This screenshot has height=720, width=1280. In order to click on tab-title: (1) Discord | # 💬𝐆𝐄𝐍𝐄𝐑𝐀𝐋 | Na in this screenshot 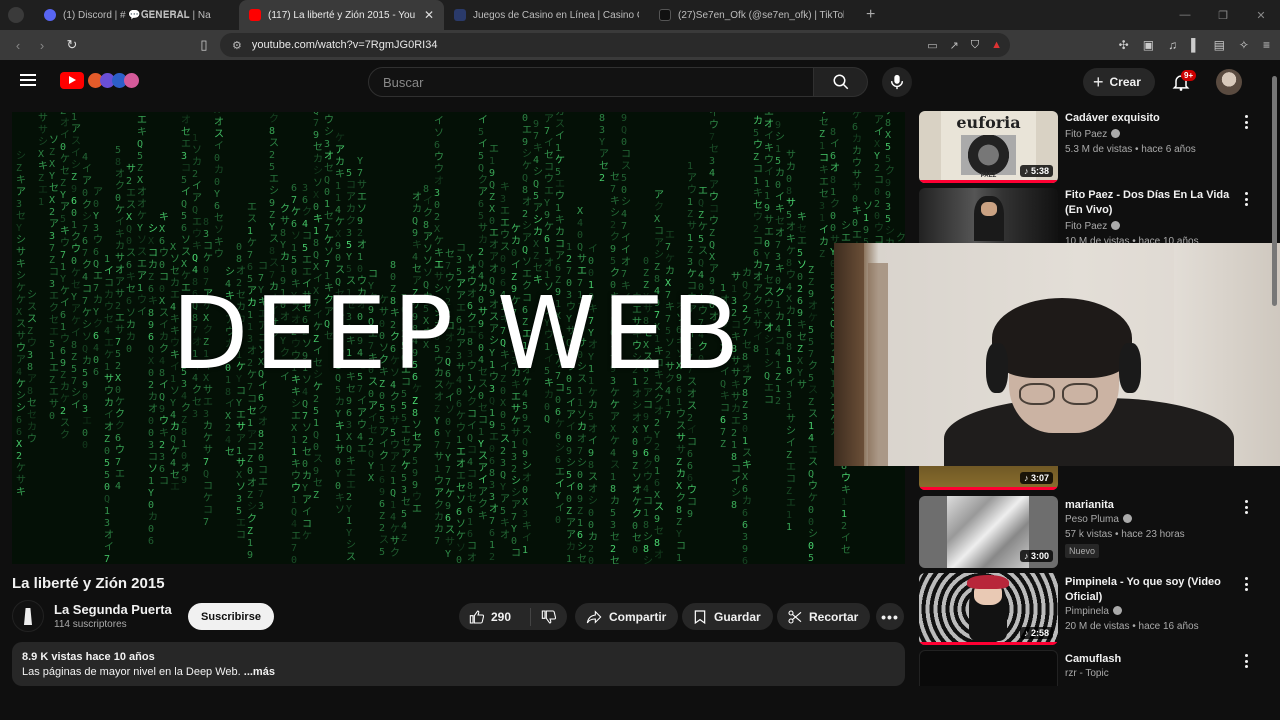, I will do `click(137, 15)`.